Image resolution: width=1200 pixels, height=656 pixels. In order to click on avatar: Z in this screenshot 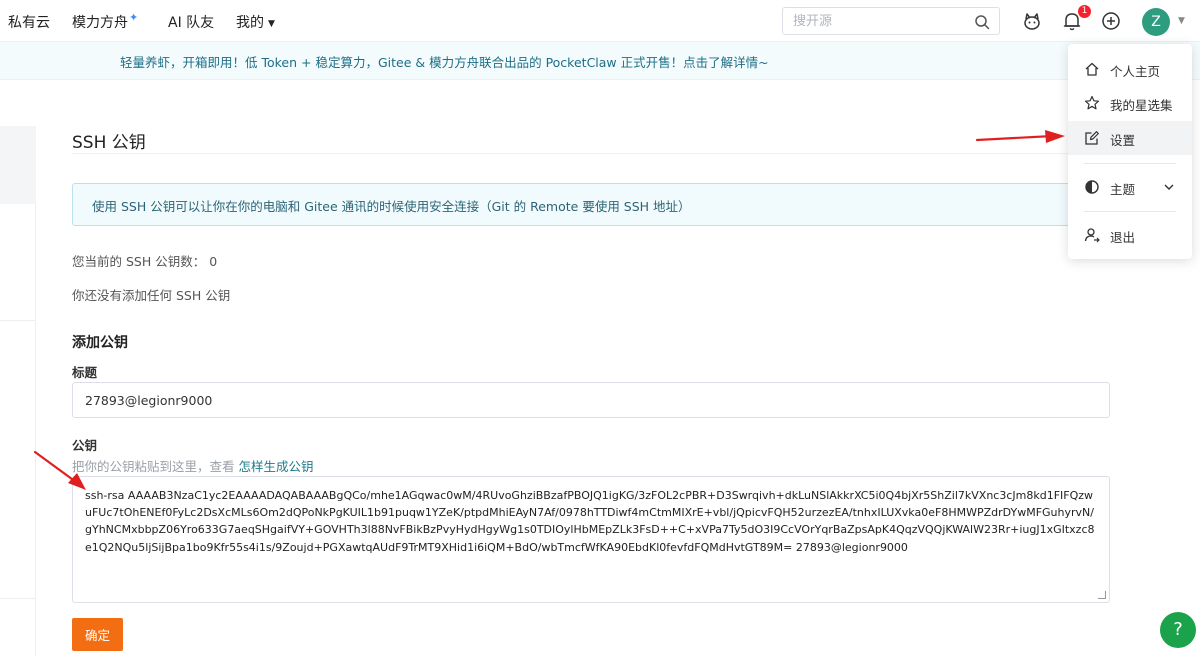, I will do `click(1156, 22)`.